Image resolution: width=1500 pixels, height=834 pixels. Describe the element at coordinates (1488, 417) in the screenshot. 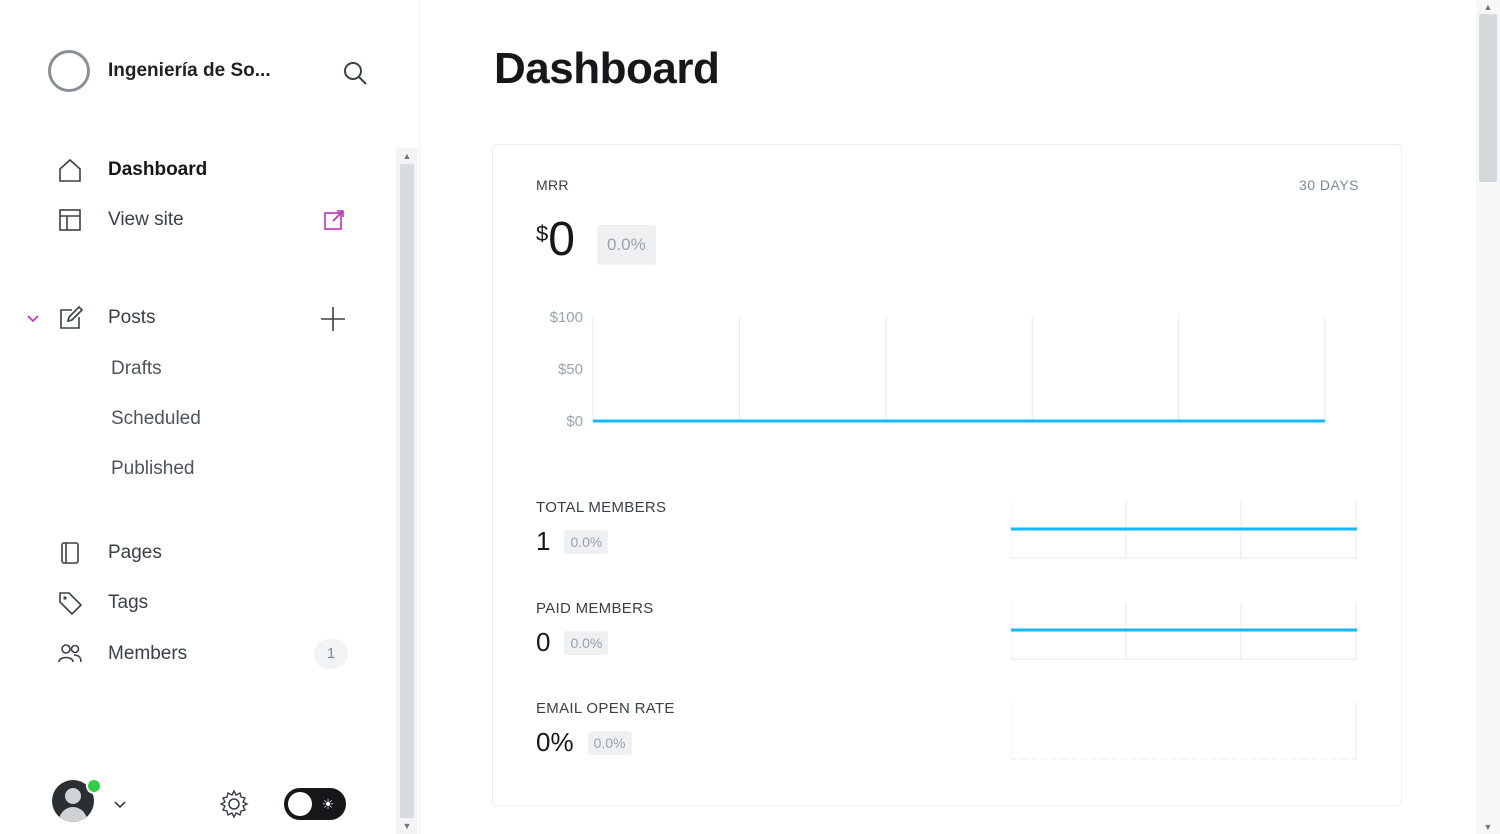

I see `window-scrollbar: ▲ ▼` at that location.